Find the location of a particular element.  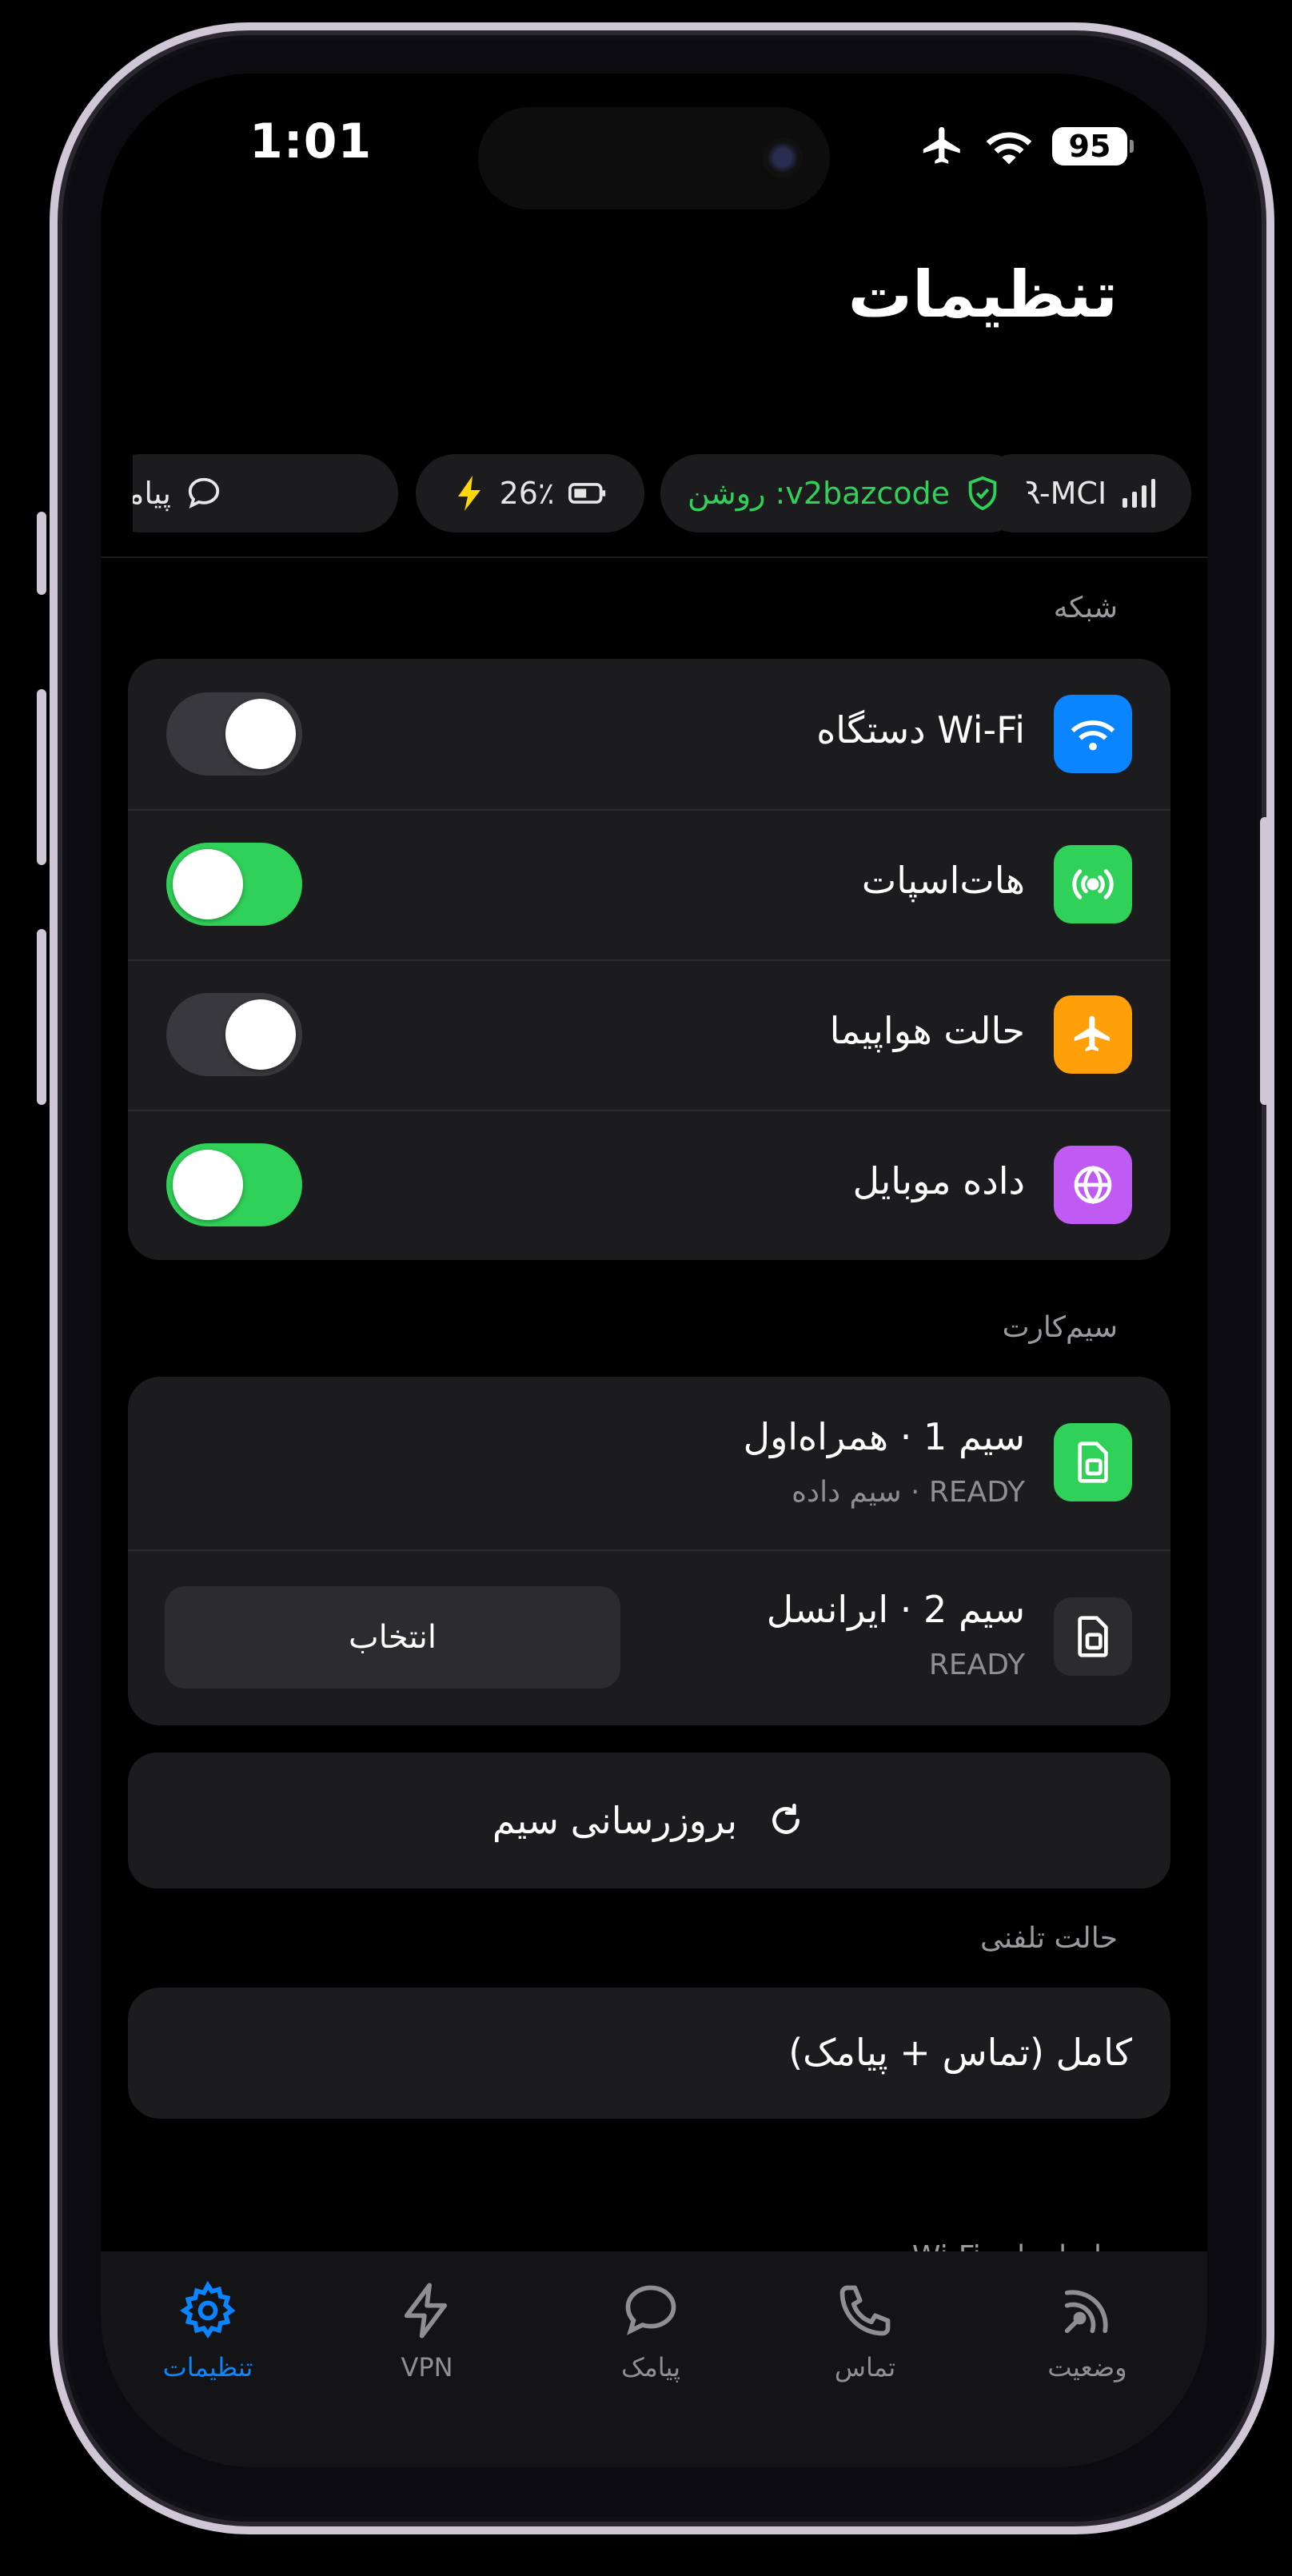

header-divider is located at coordinates (654, 557).